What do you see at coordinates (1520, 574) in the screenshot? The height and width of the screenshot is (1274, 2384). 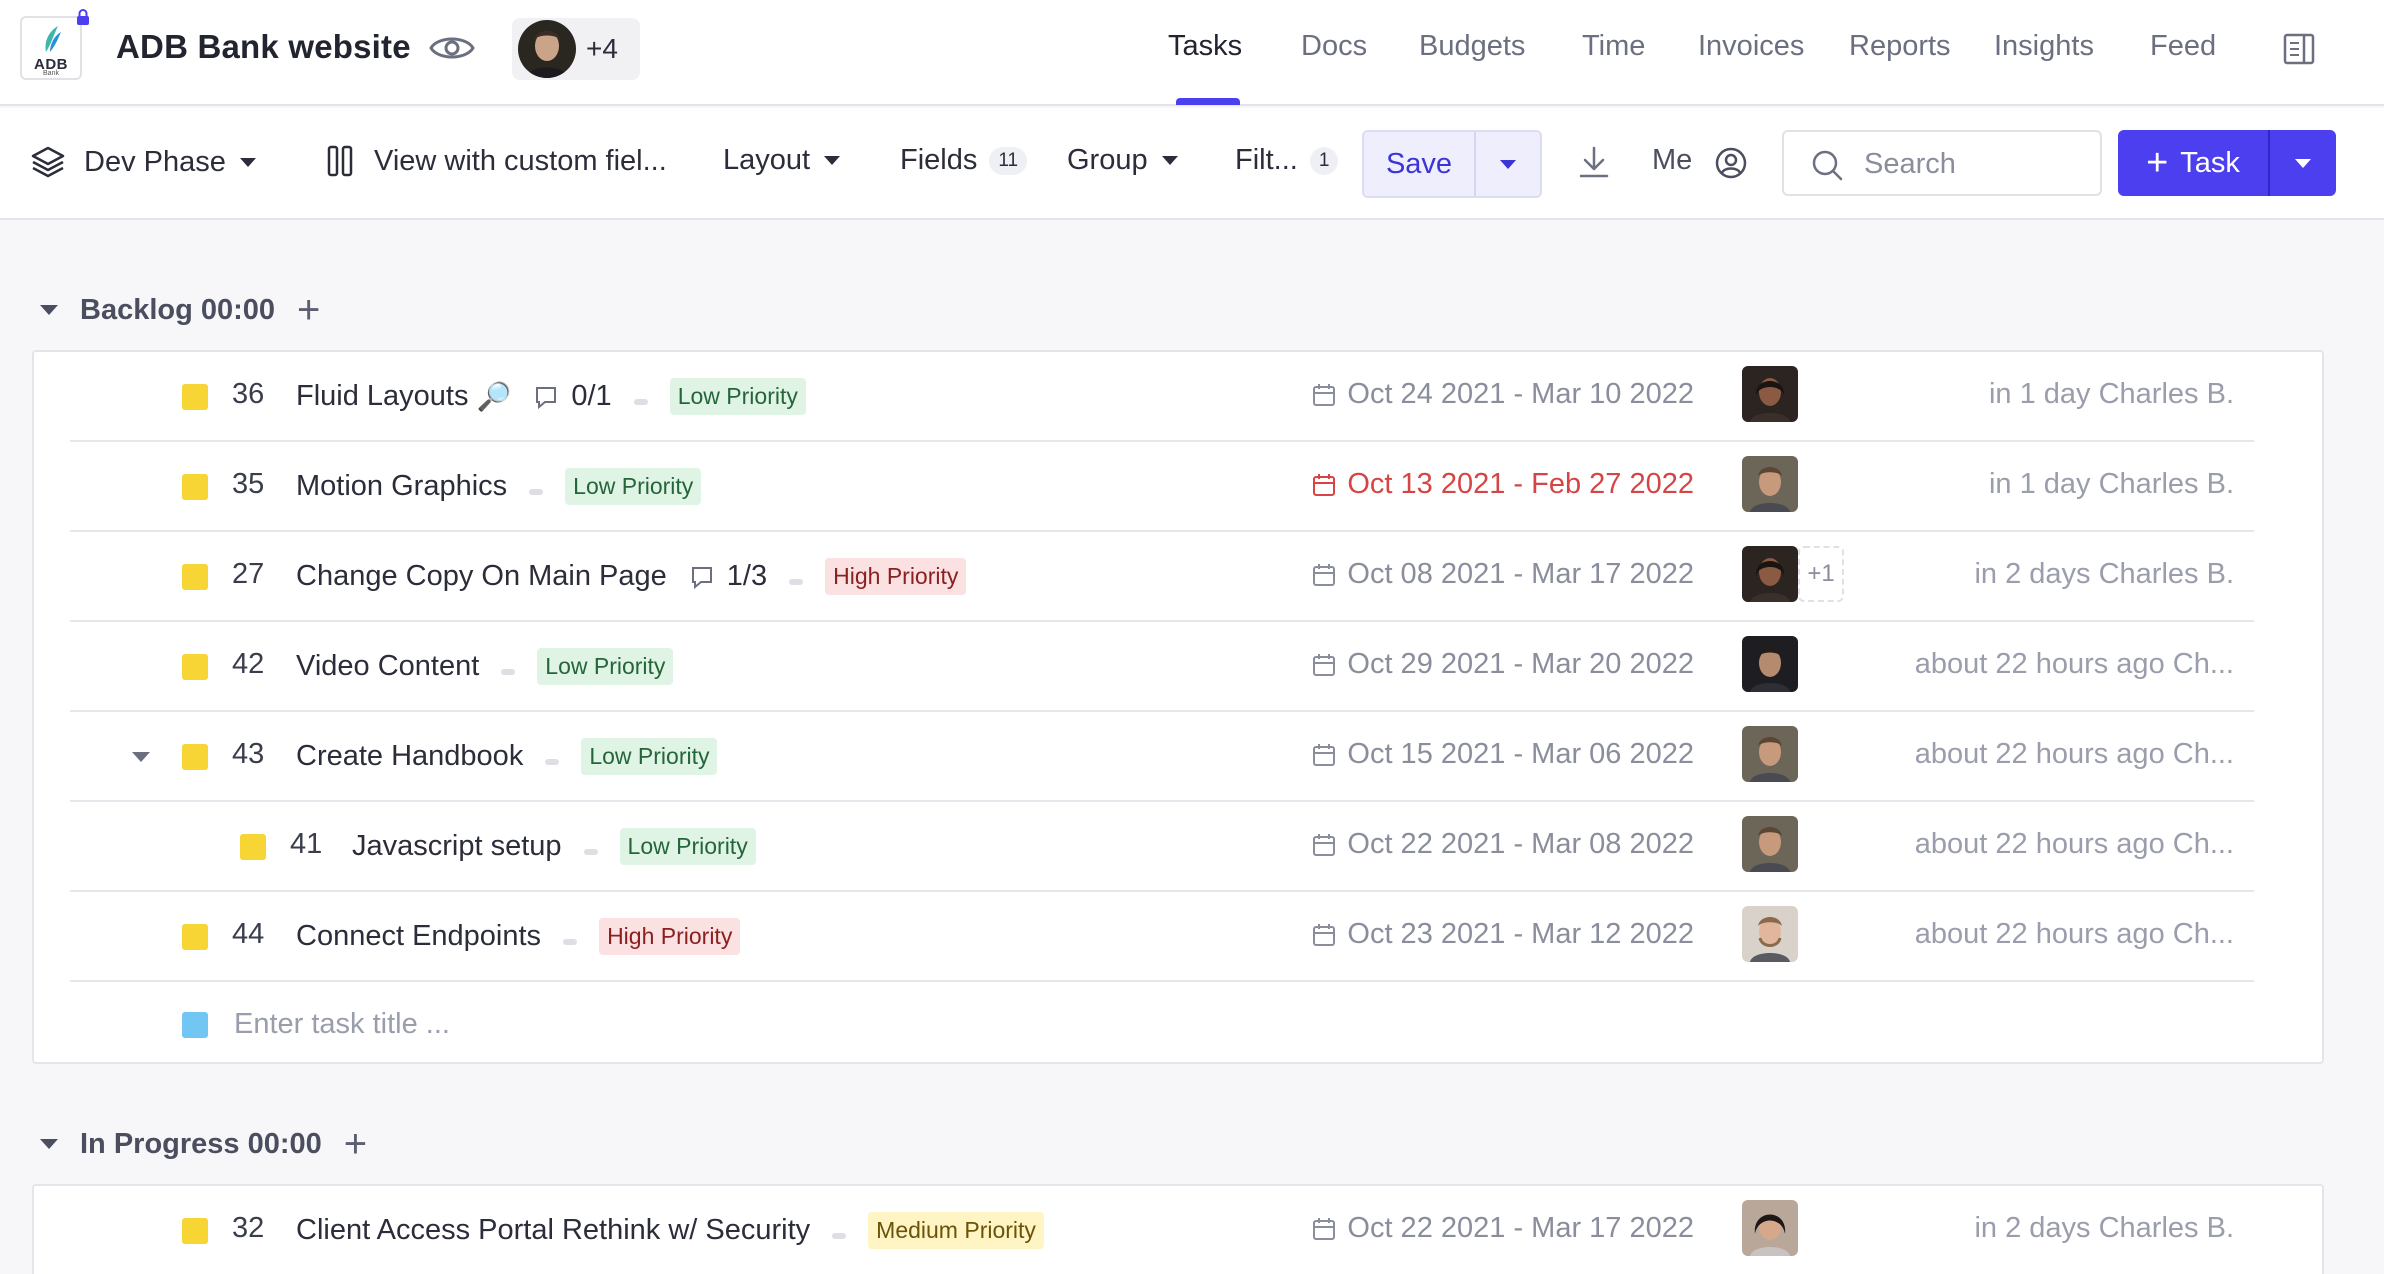 I see `date-range-text: Oct 08 2021 - Mar 17 2022` at bounding box center [1520, 574].